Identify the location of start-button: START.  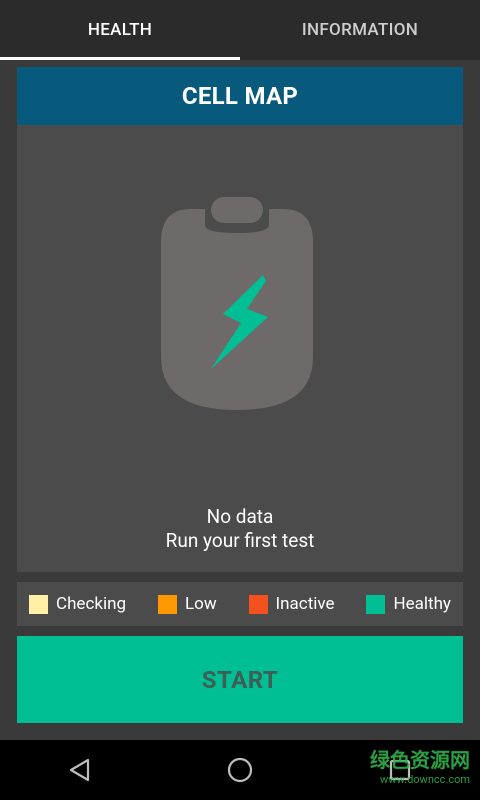
(240, 679).